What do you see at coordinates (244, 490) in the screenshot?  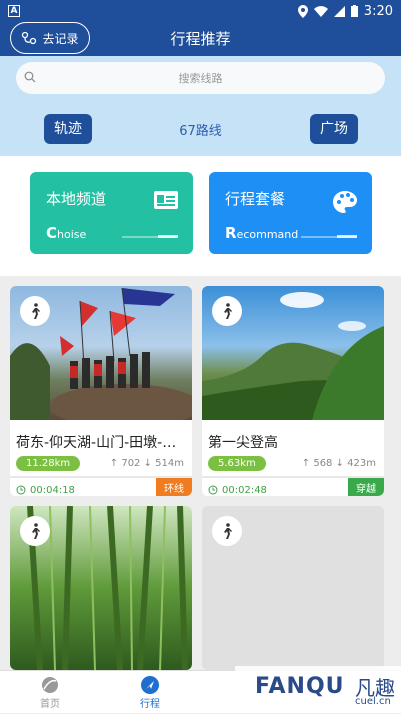 I see `duration: 00:02:48` at bounding box center [244, 490].